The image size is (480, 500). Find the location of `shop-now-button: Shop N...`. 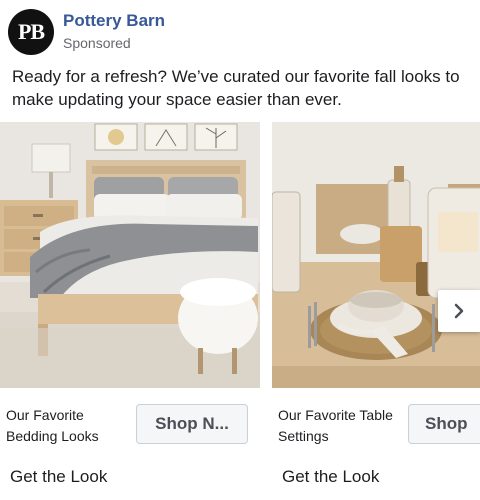

shop-now-button: Shop N... is located at coordinates (192, 424).